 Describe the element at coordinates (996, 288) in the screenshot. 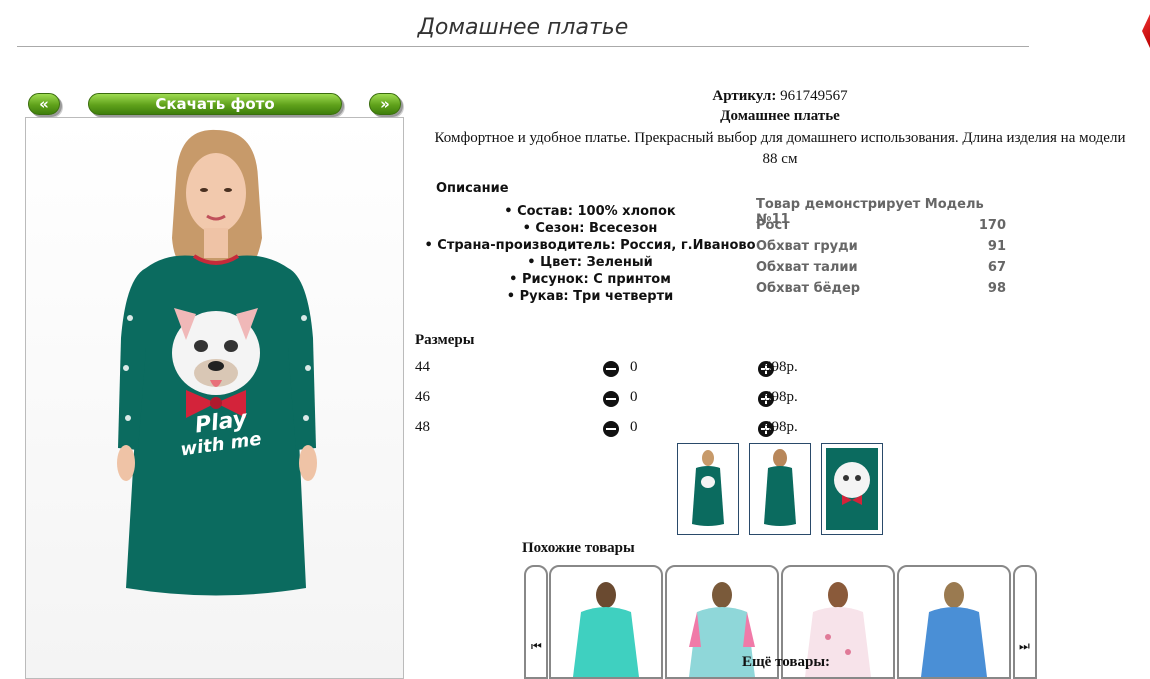

I see `model-row-value: 98` at that location.